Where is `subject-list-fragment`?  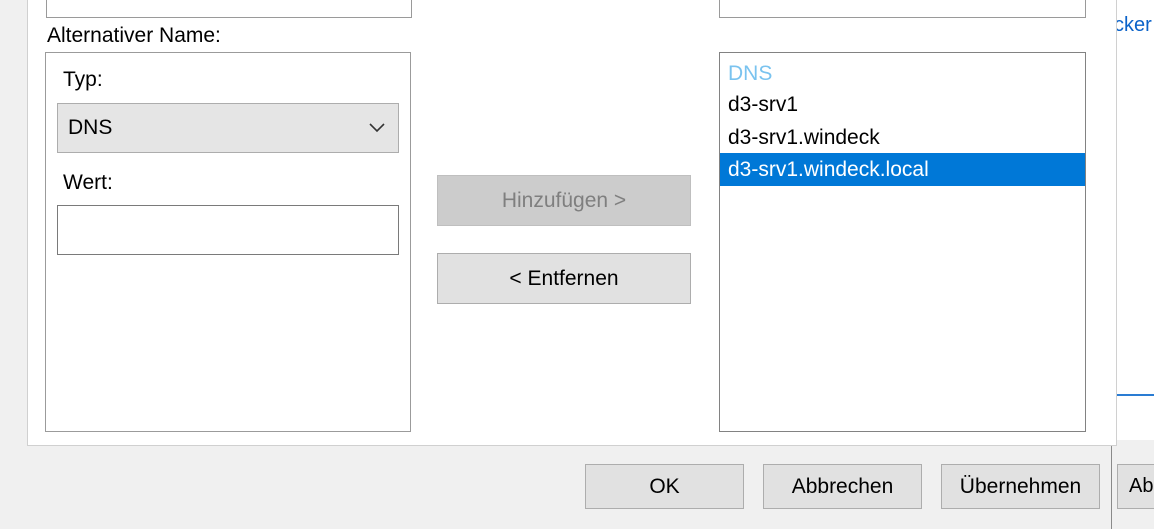 subject-list-fragment is located at coordinates (902, 9).